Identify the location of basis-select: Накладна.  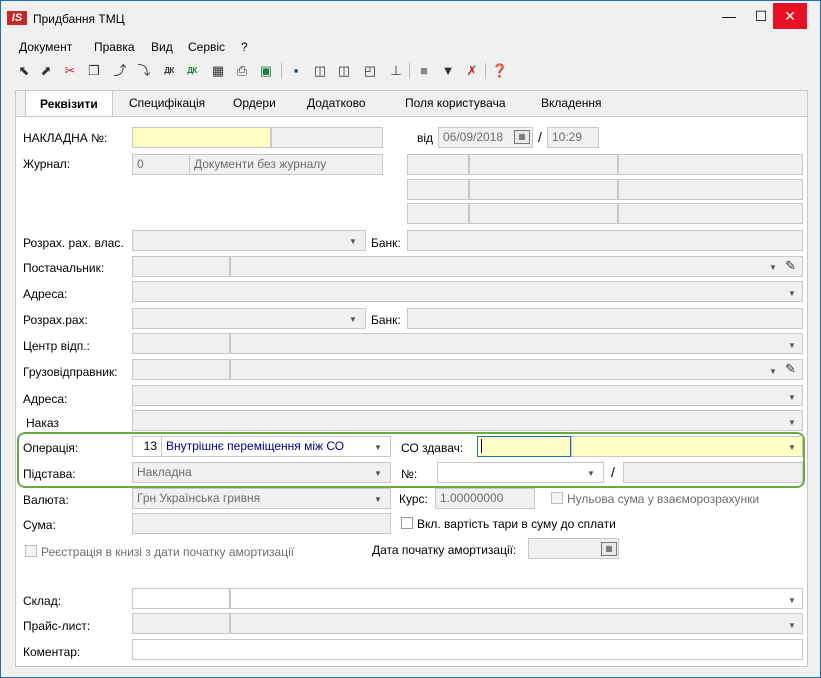
(261, 472).